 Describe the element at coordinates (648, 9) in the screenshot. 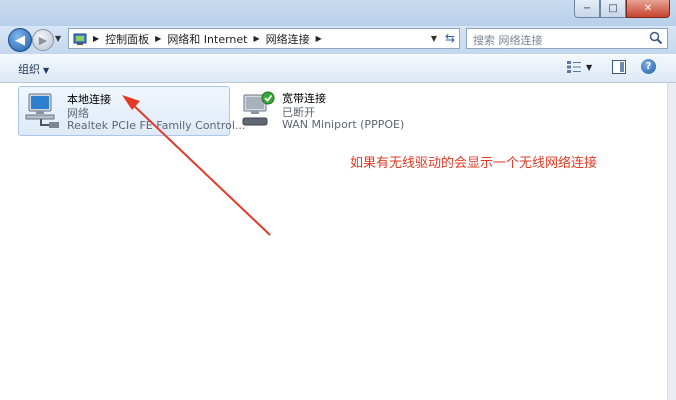

I see `close-button: ✕` at that location.